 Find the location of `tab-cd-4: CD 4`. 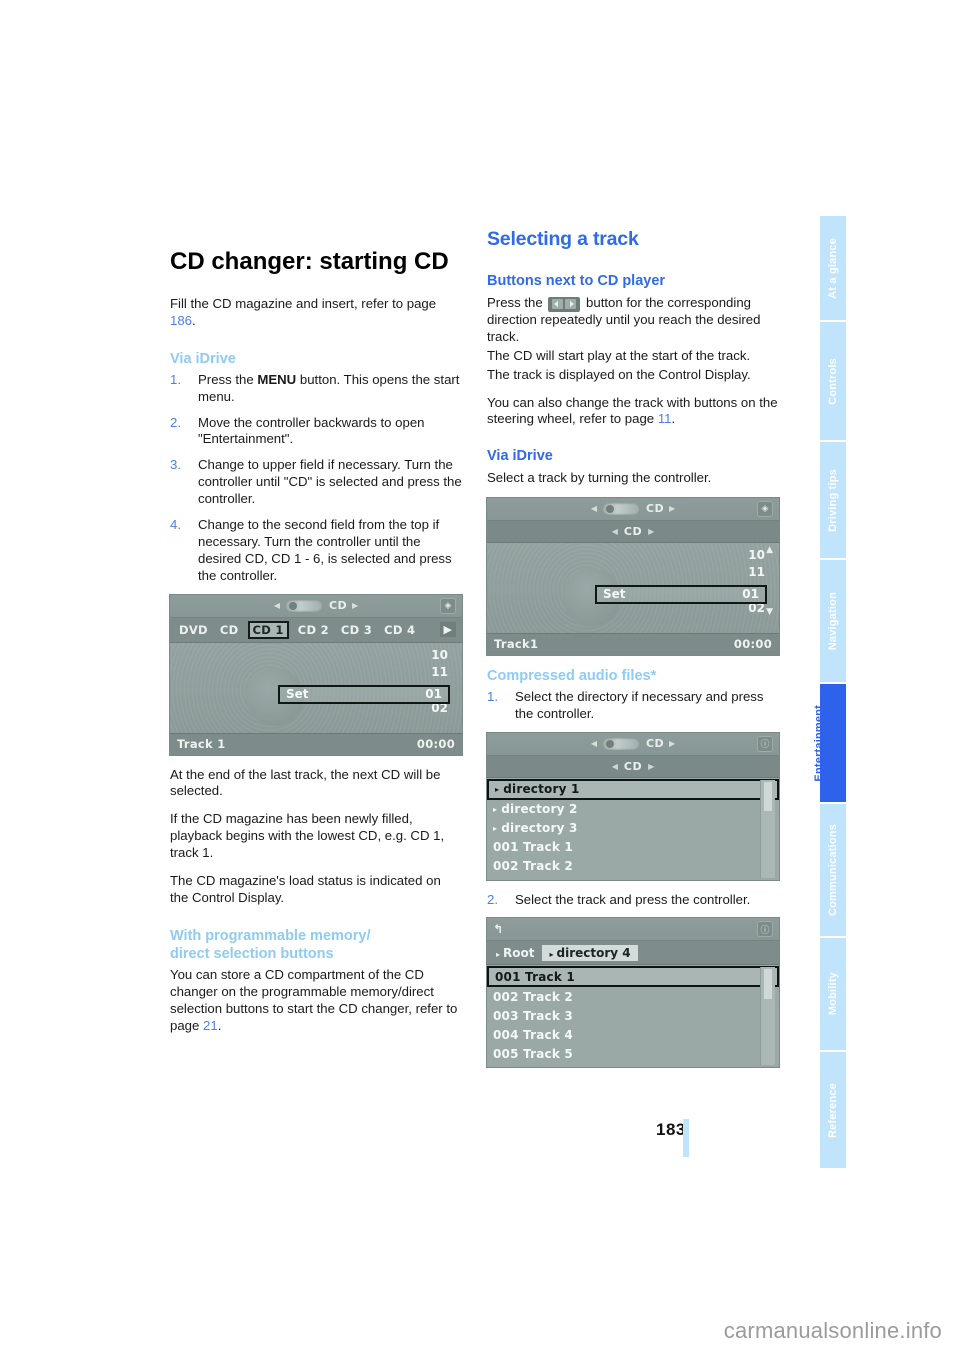

tab-cd-4: CD 4 is located at coordinates (399, 630).